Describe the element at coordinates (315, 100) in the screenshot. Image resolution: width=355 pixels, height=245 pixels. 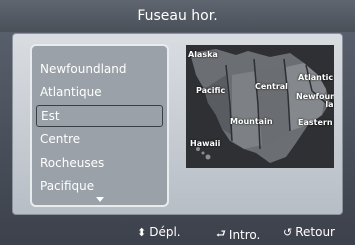
I see `map-label-newfoundland: Newfound- land` at that location.